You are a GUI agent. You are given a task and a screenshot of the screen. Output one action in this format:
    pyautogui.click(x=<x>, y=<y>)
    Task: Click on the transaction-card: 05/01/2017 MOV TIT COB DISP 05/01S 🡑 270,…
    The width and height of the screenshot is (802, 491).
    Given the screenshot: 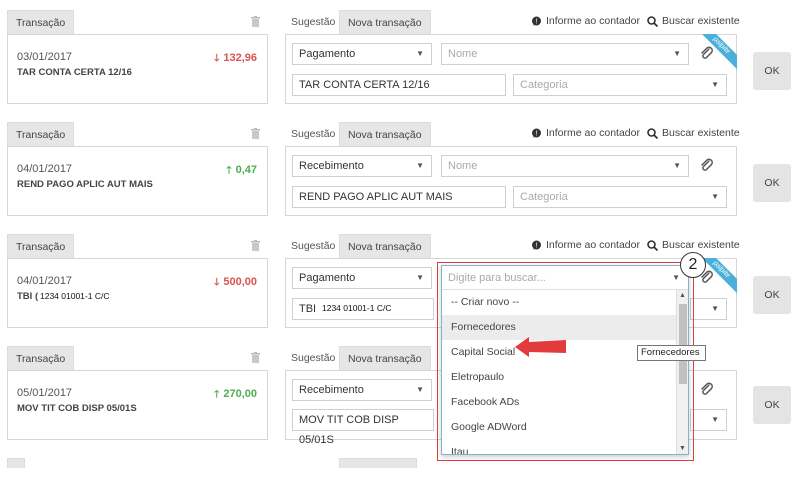 What is the action you would take?
    pyautogui.click(x=137, y=405)
    